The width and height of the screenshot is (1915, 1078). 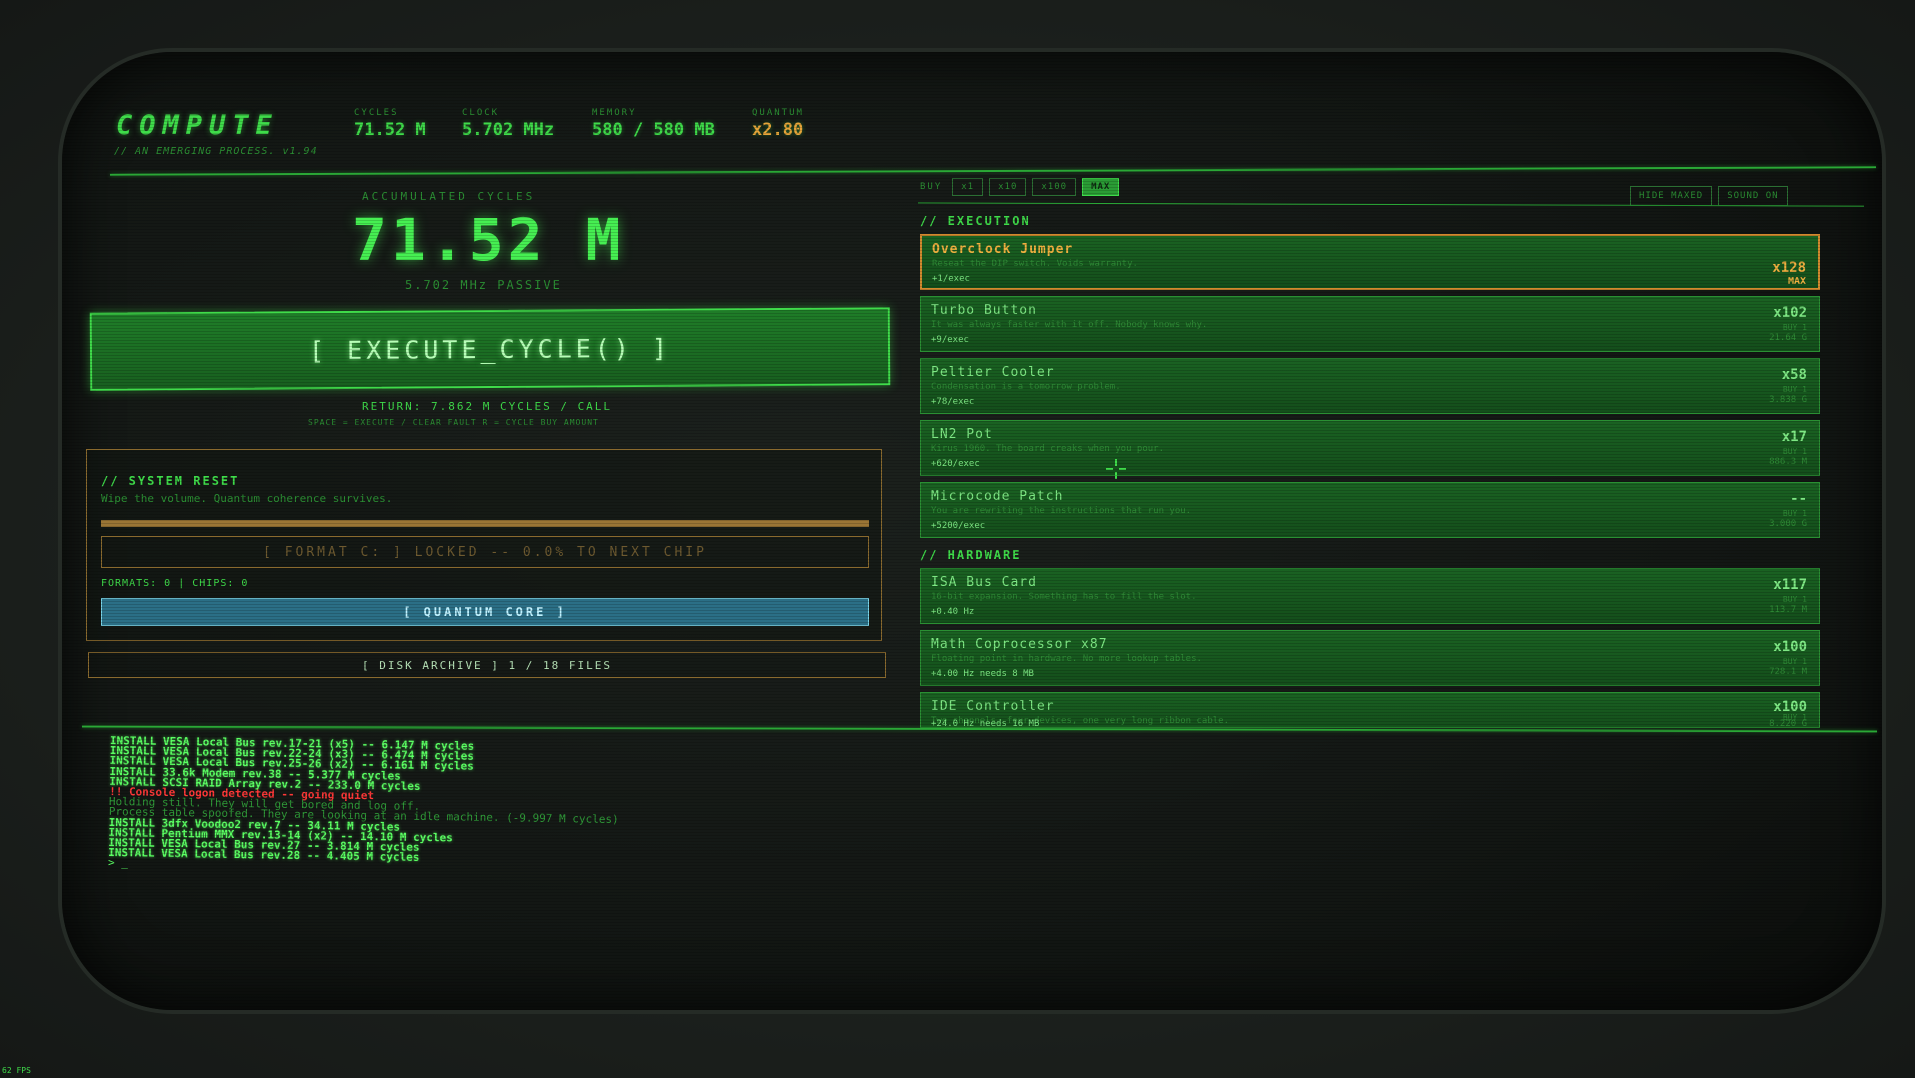 What do you see at coordinates (1054, 187) in the screenshot?
I see `buy-x100-button: x100` at bounding box center [1054, 187].